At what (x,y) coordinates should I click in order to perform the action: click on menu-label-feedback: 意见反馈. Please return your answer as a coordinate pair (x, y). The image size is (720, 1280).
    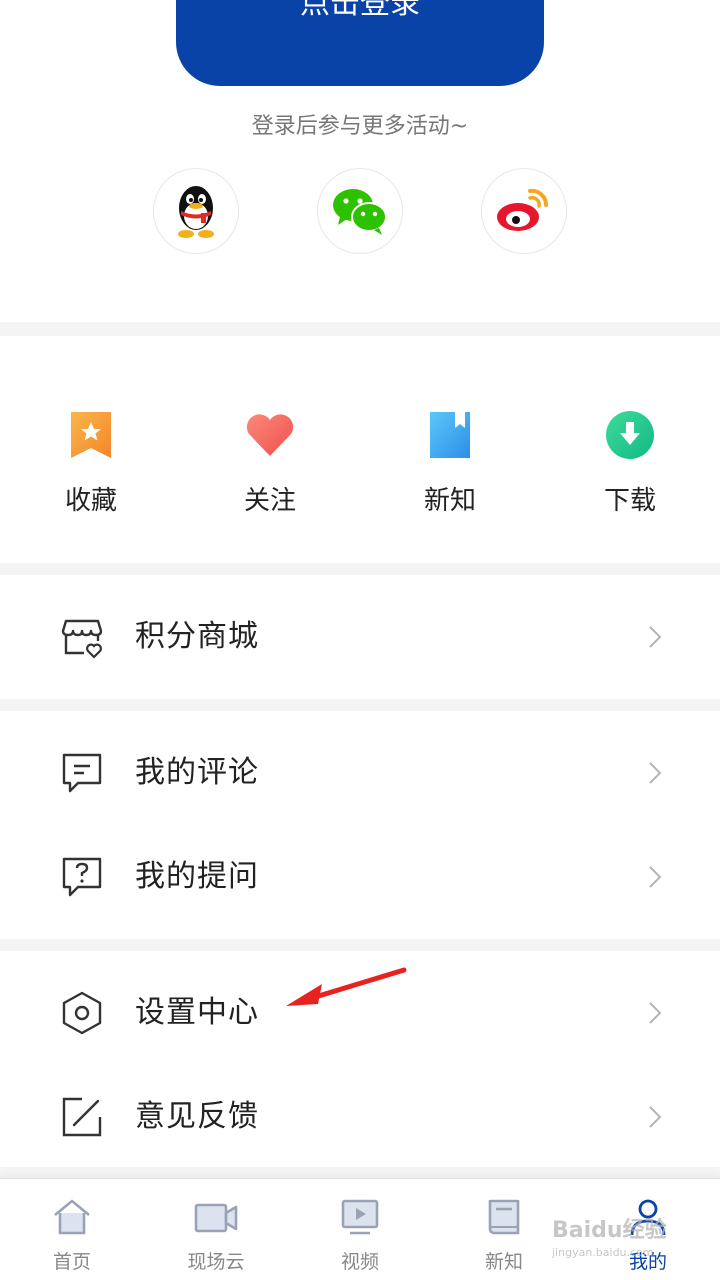
    Looking at the image, I should click on (197, 1116).